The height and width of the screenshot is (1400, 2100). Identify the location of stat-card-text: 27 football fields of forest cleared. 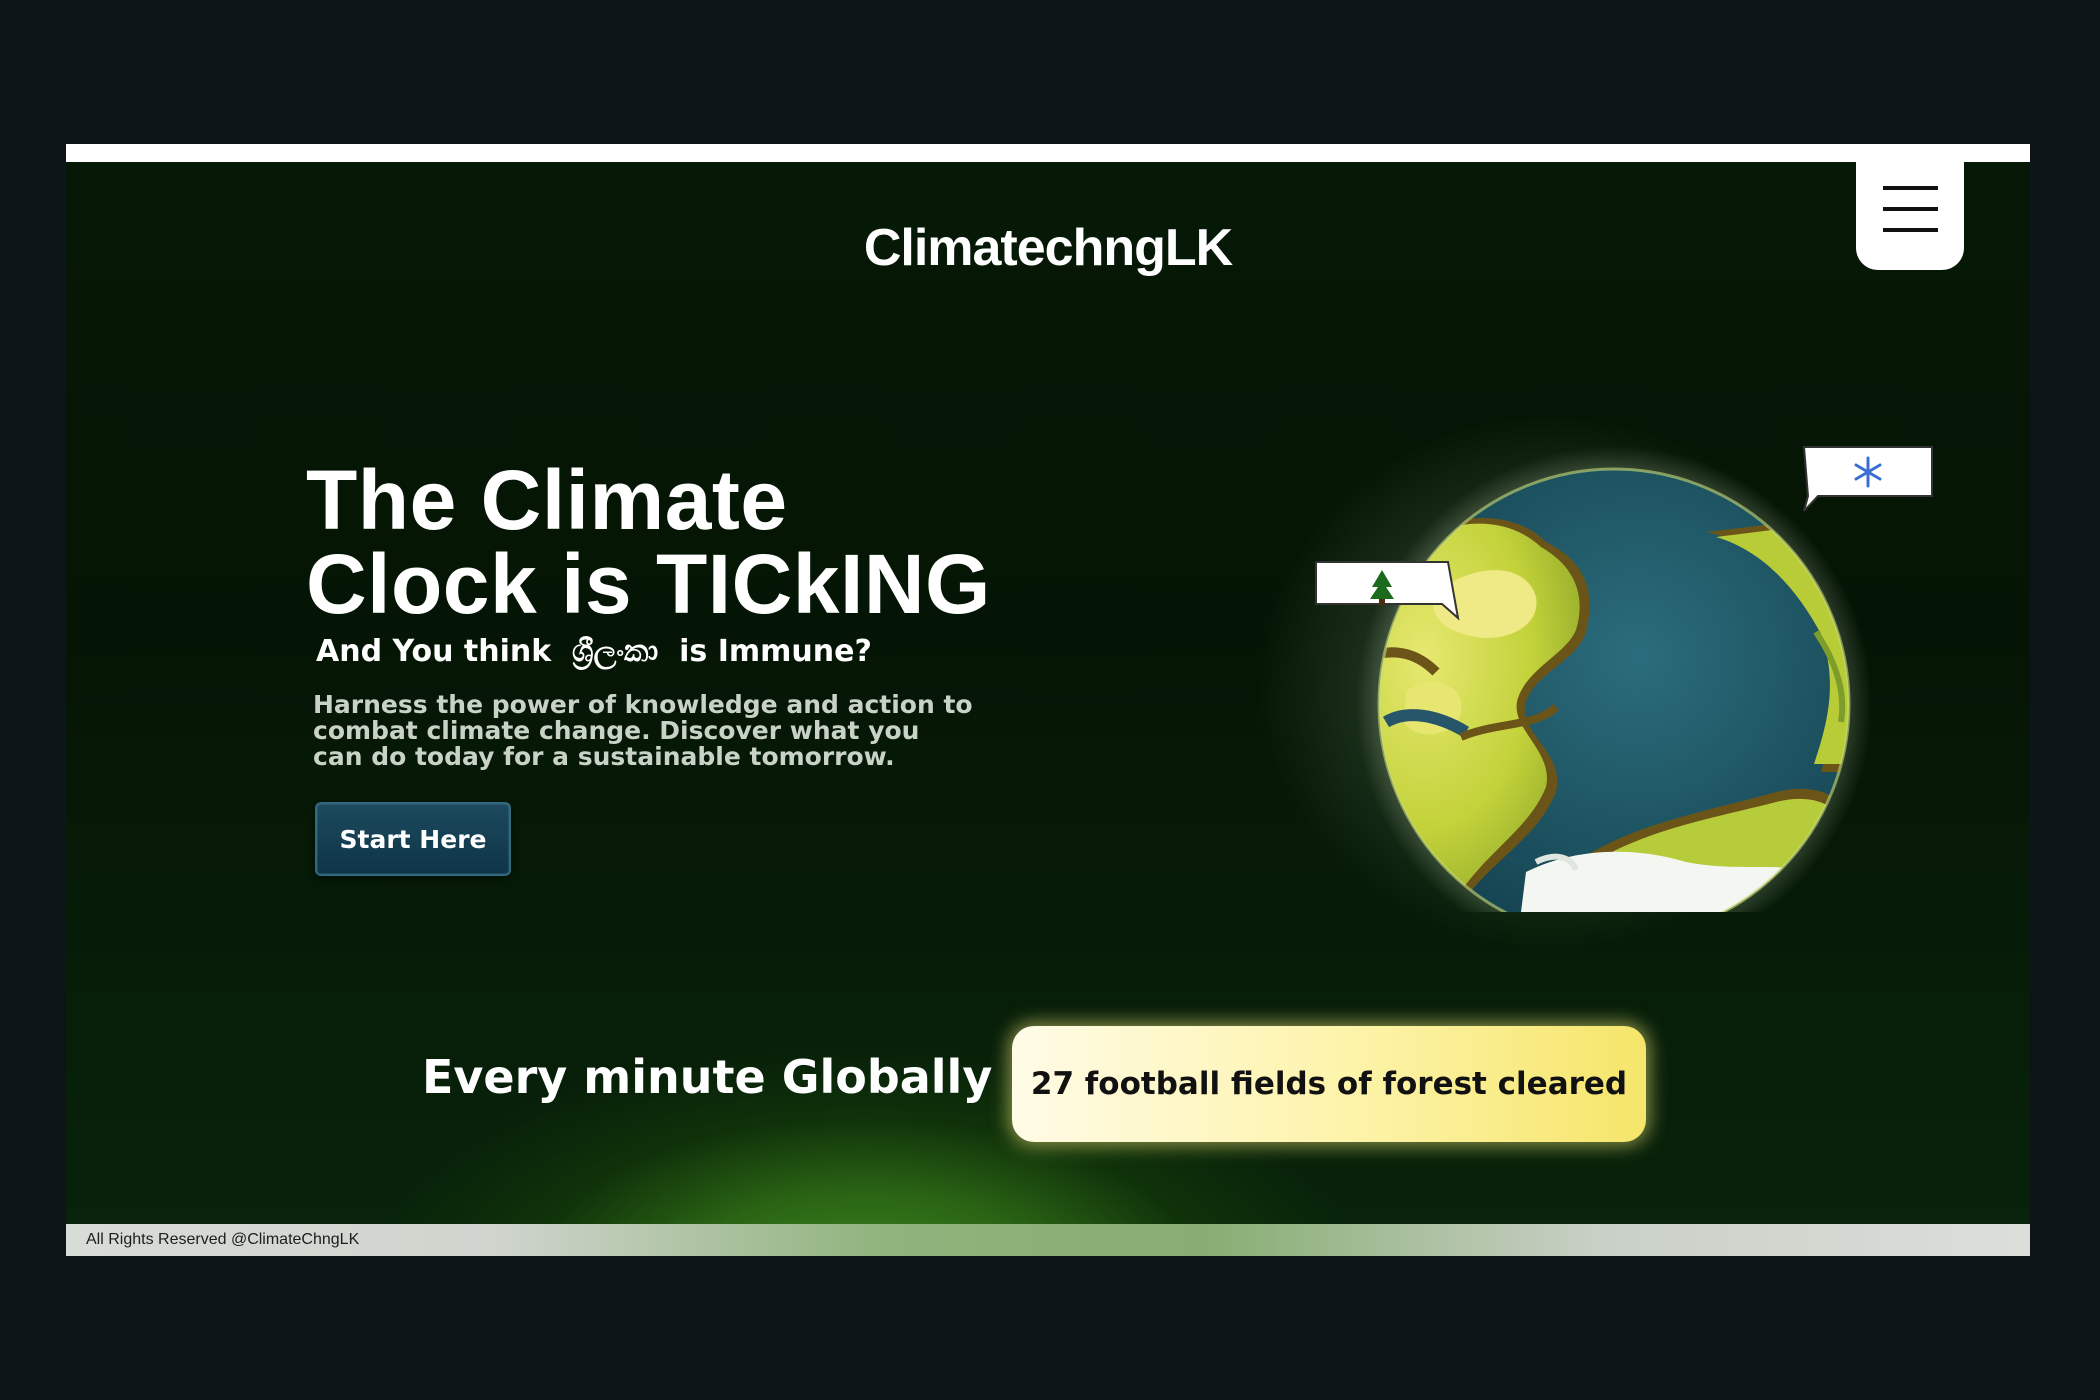
(1329, 1084).